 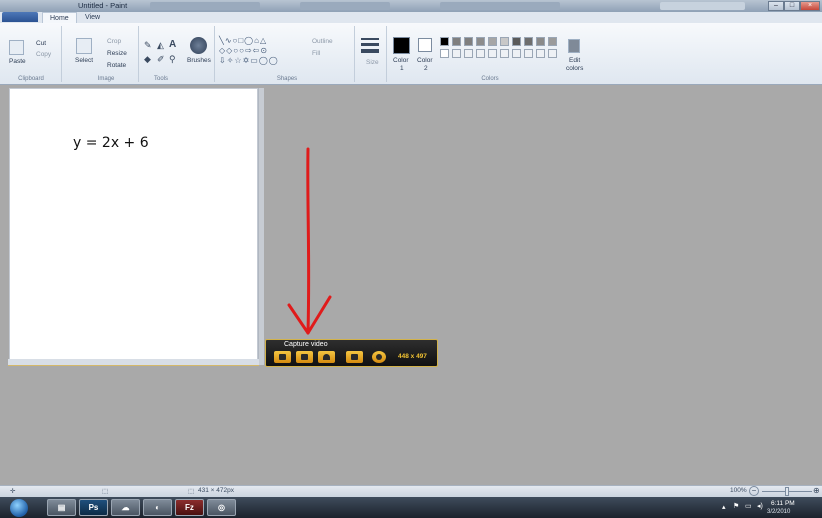 What do you see at coordinates (59, 17) in the screenshot?
I see `tab-home: Home` at bounding box center [59, 17].